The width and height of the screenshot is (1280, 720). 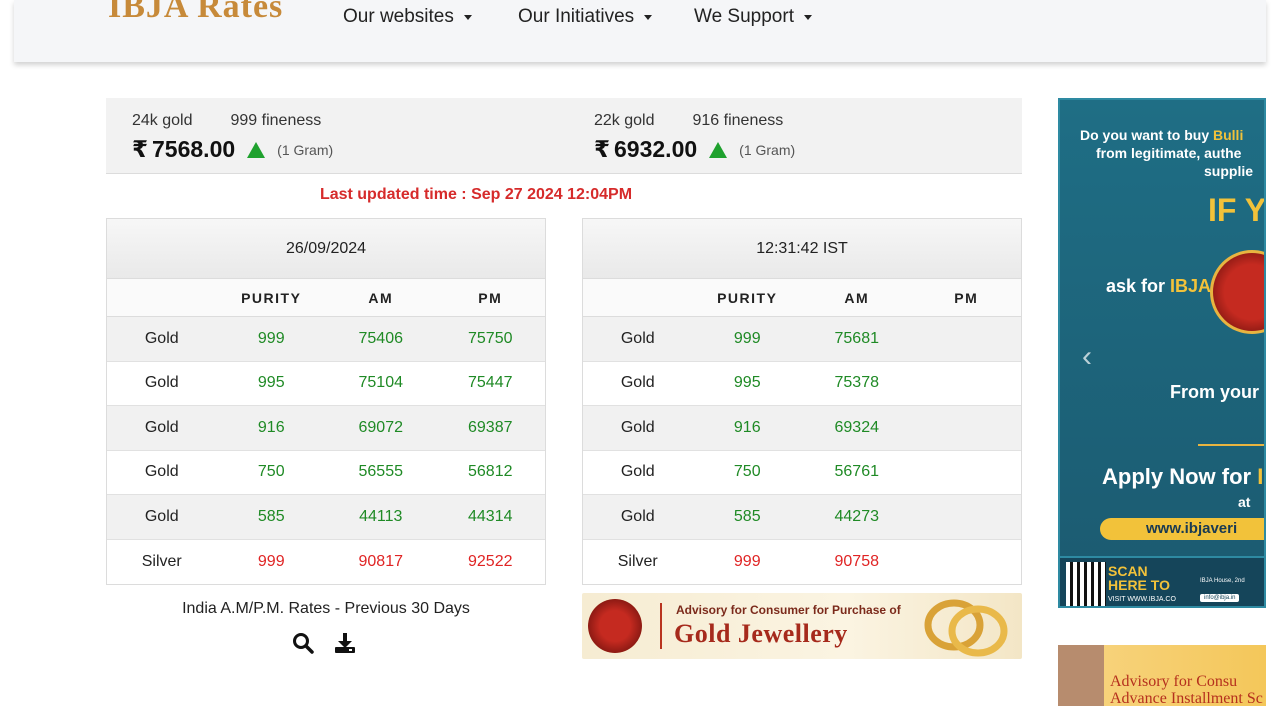 I want to click on table-row: Gold 999 75406 75750, so click(x=326, y=339).